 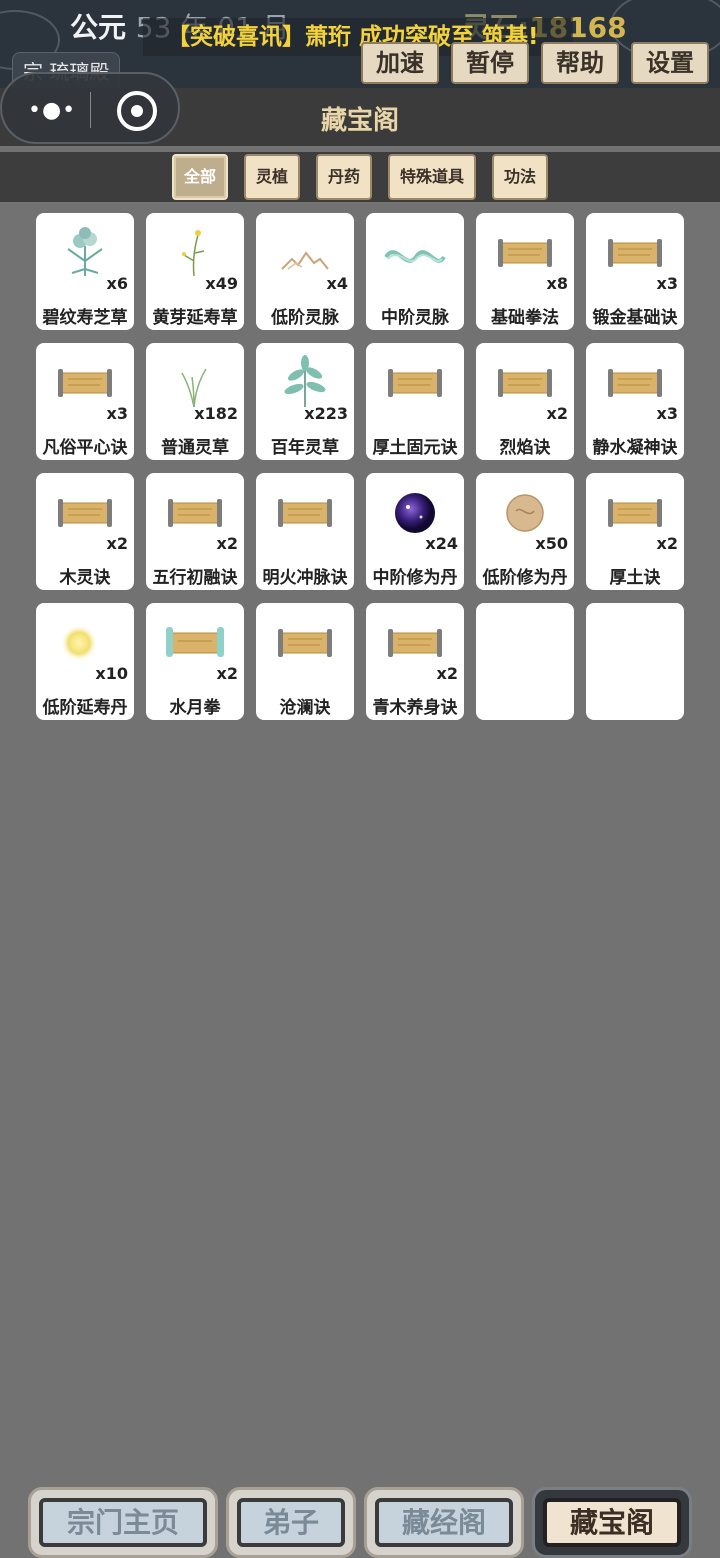 What do you see at coordinates (525, 511) in the screenshot?
I see `tan-pill-icon` at bounding box center [525, 511].